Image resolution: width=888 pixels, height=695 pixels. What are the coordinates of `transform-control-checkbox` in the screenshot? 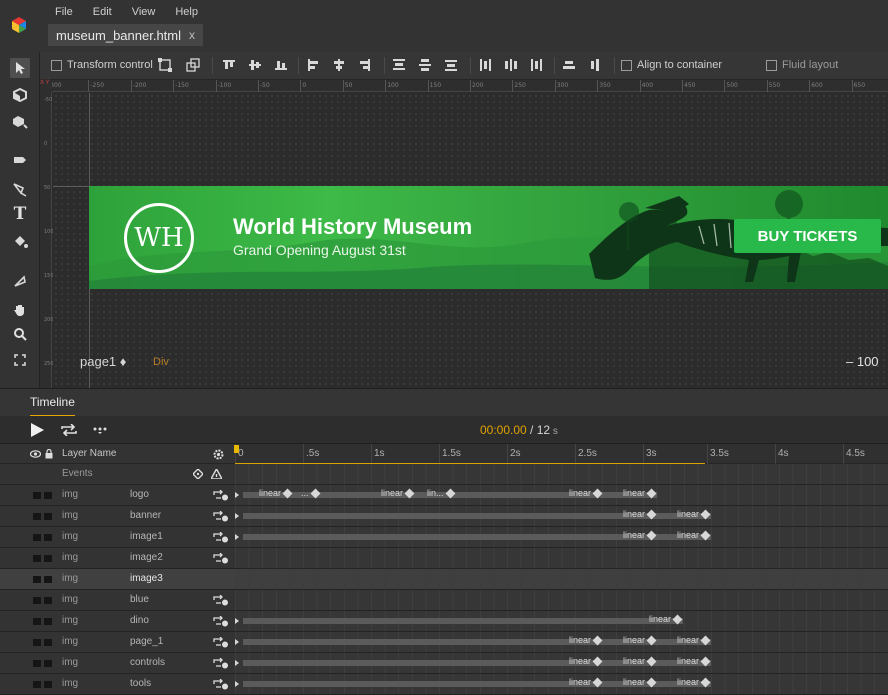 It's located at (56, 65).